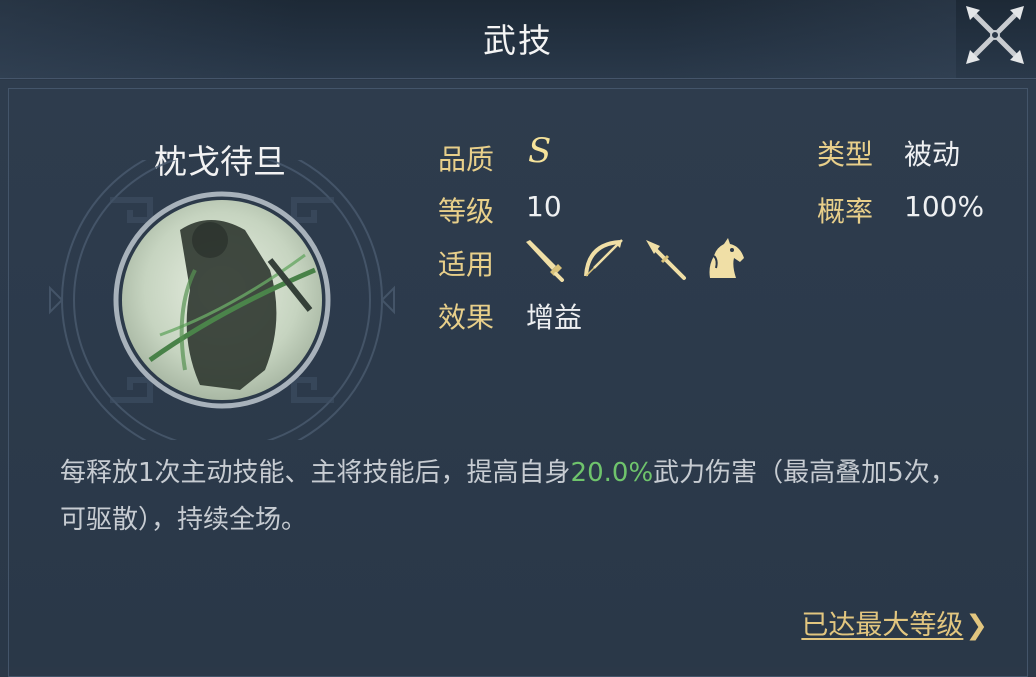  I want to click on type-value: 被动, so click(932, 154).